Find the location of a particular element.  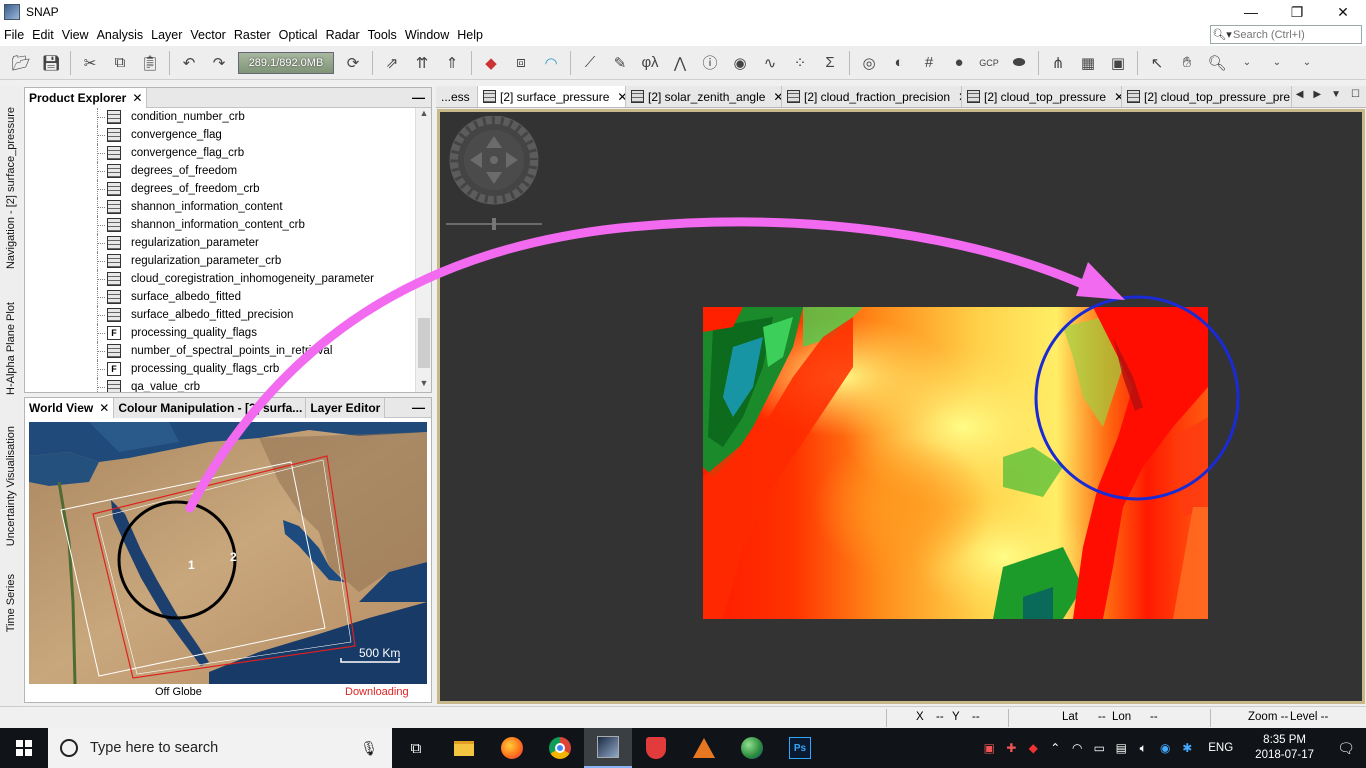

gcp-icon: GCP is located at coordinates (989, 63).